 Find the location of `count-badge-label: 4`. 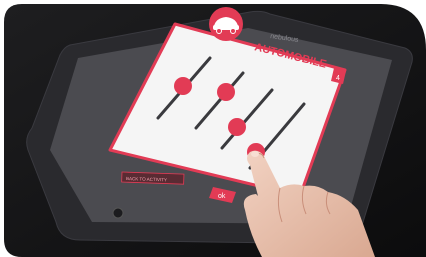

count-badge-label: 4 is located at coordinates (338, 78).